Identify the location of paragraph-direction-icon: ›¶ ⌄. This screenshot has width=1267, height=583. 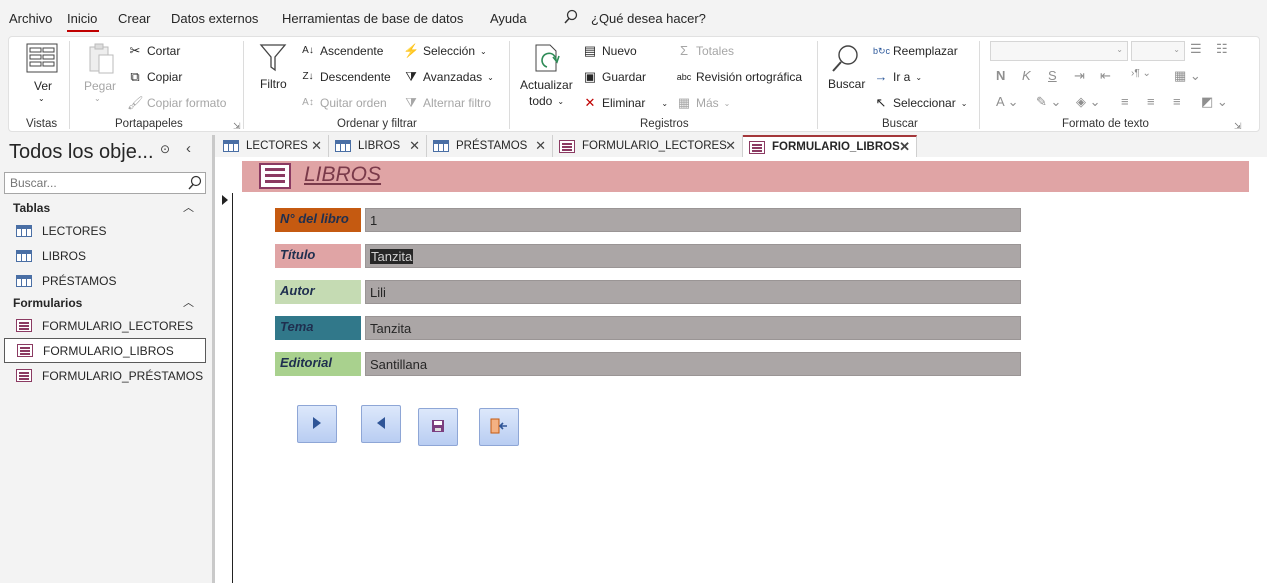
(1141, 73).